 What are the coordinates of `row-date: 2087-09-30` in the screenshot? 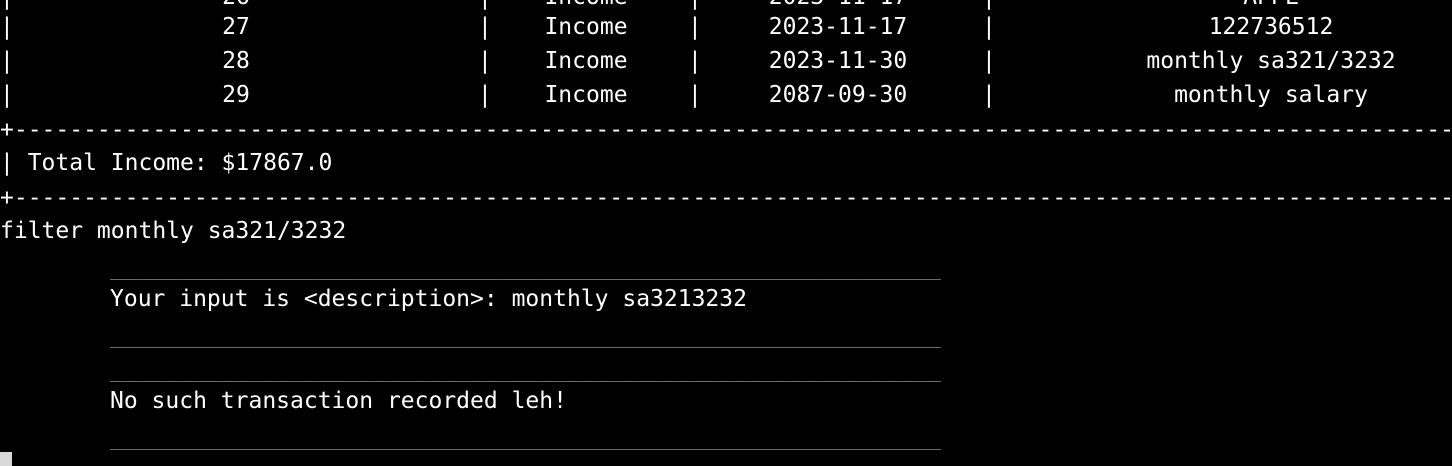 It's located at (838, 95).